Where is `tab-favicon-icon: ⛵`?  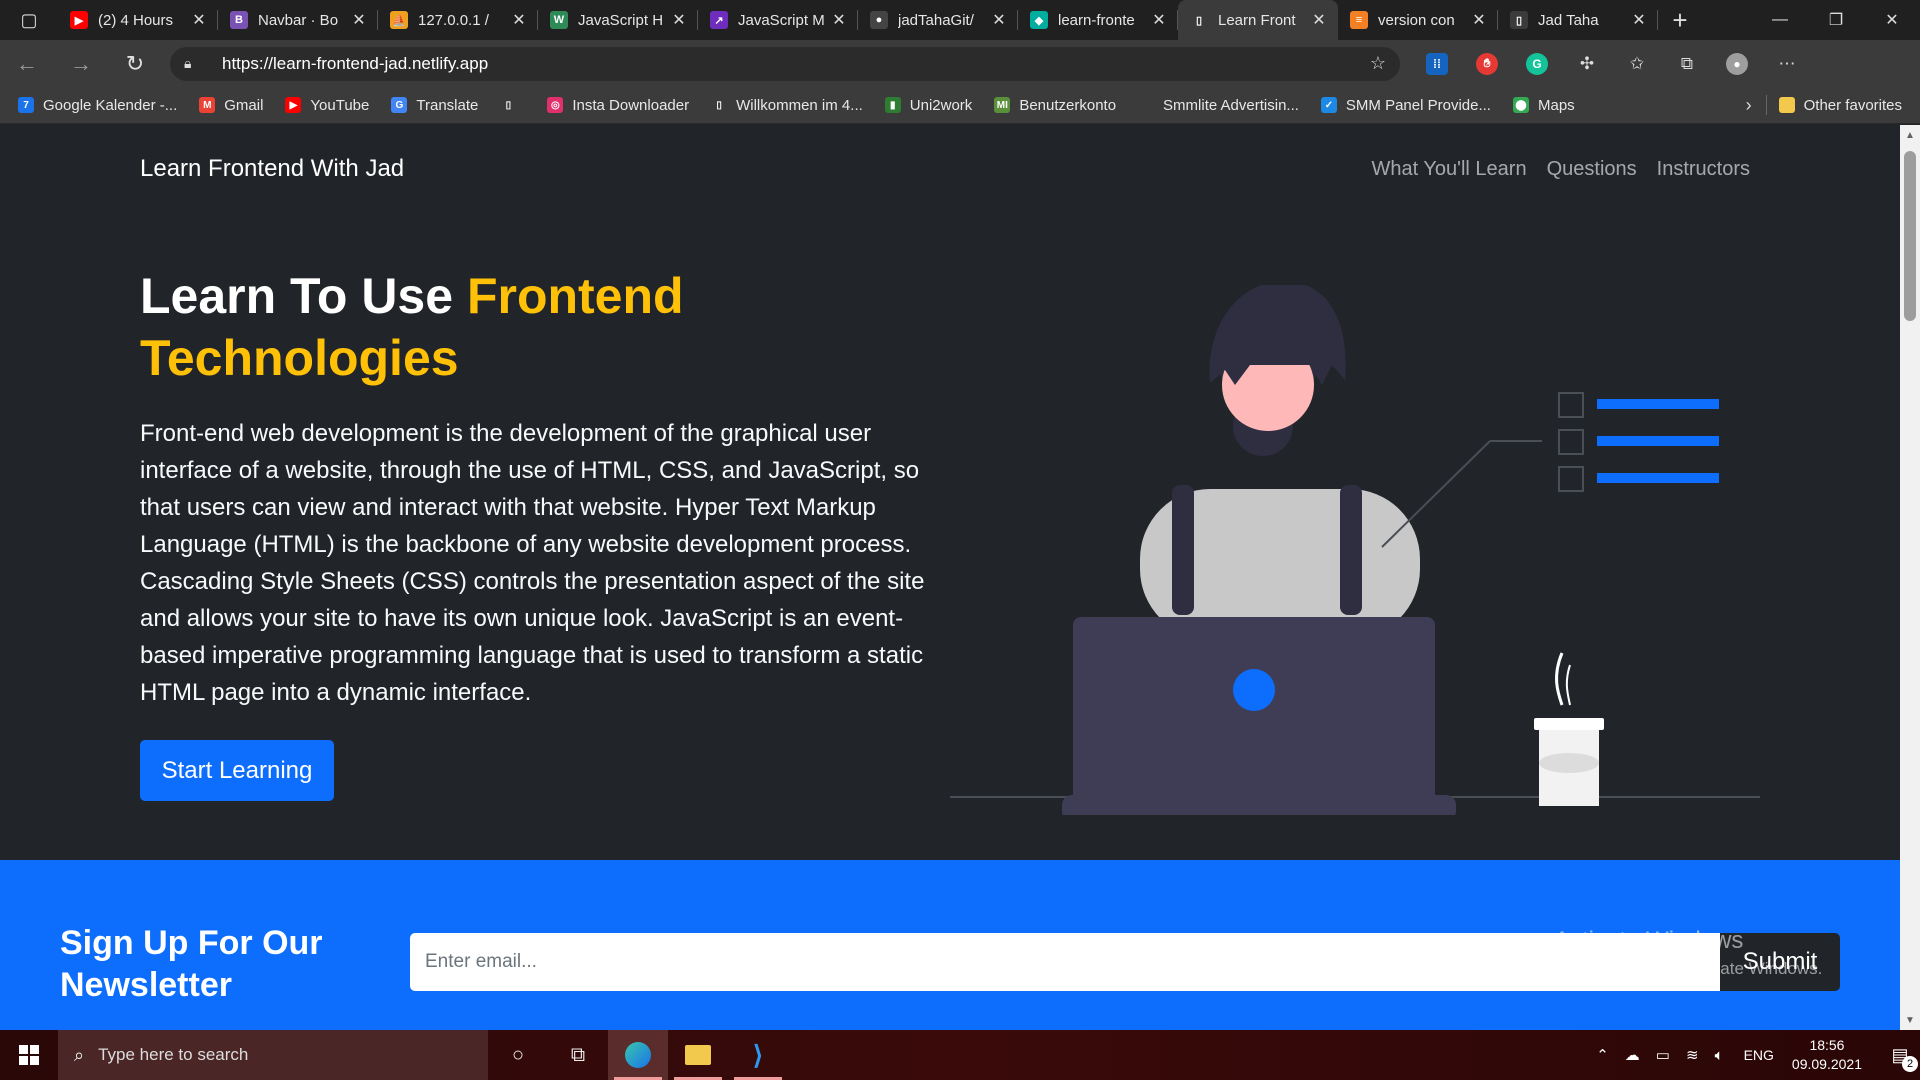 tab-favicon-icon: ⛵ is located at coordinates (399, 20).